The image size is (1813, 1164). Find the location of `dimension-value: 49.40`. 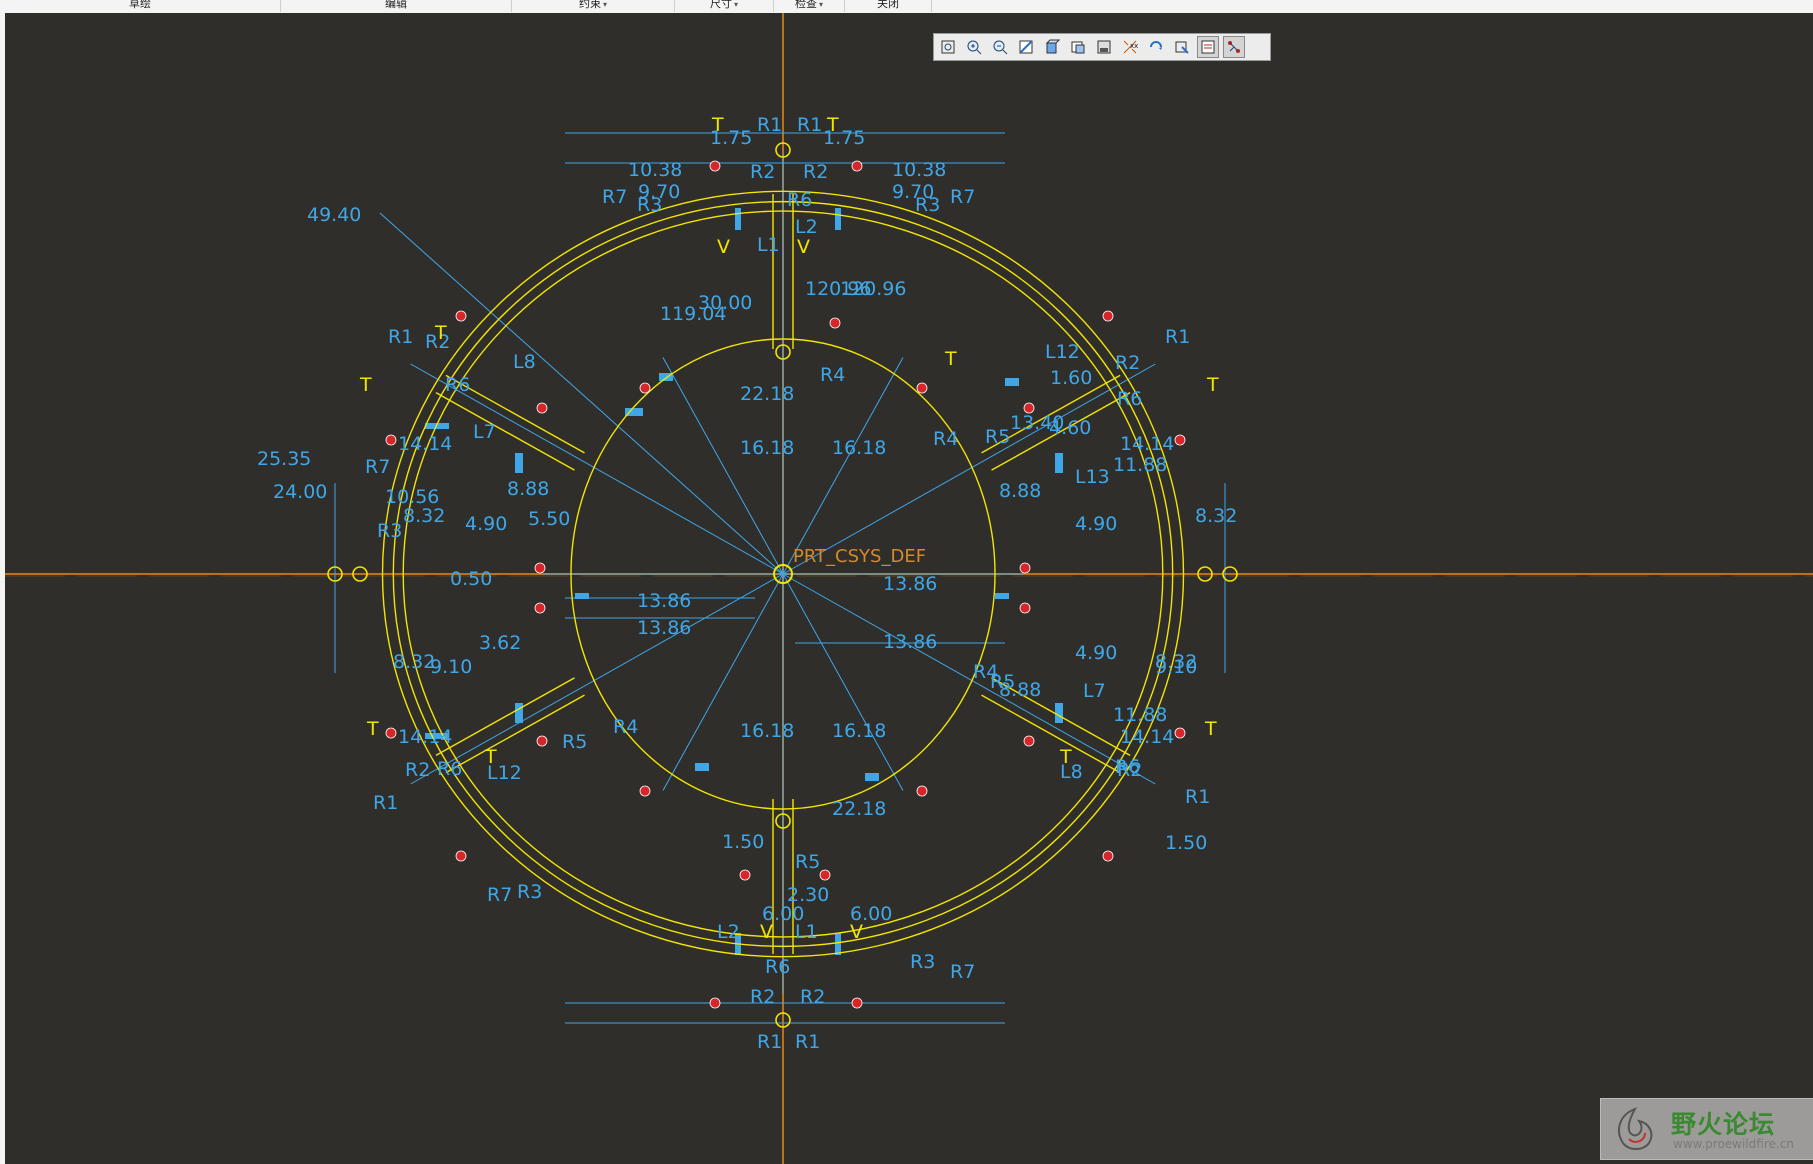

dimension-value: 49.40 is located at coordinates (334, 215).